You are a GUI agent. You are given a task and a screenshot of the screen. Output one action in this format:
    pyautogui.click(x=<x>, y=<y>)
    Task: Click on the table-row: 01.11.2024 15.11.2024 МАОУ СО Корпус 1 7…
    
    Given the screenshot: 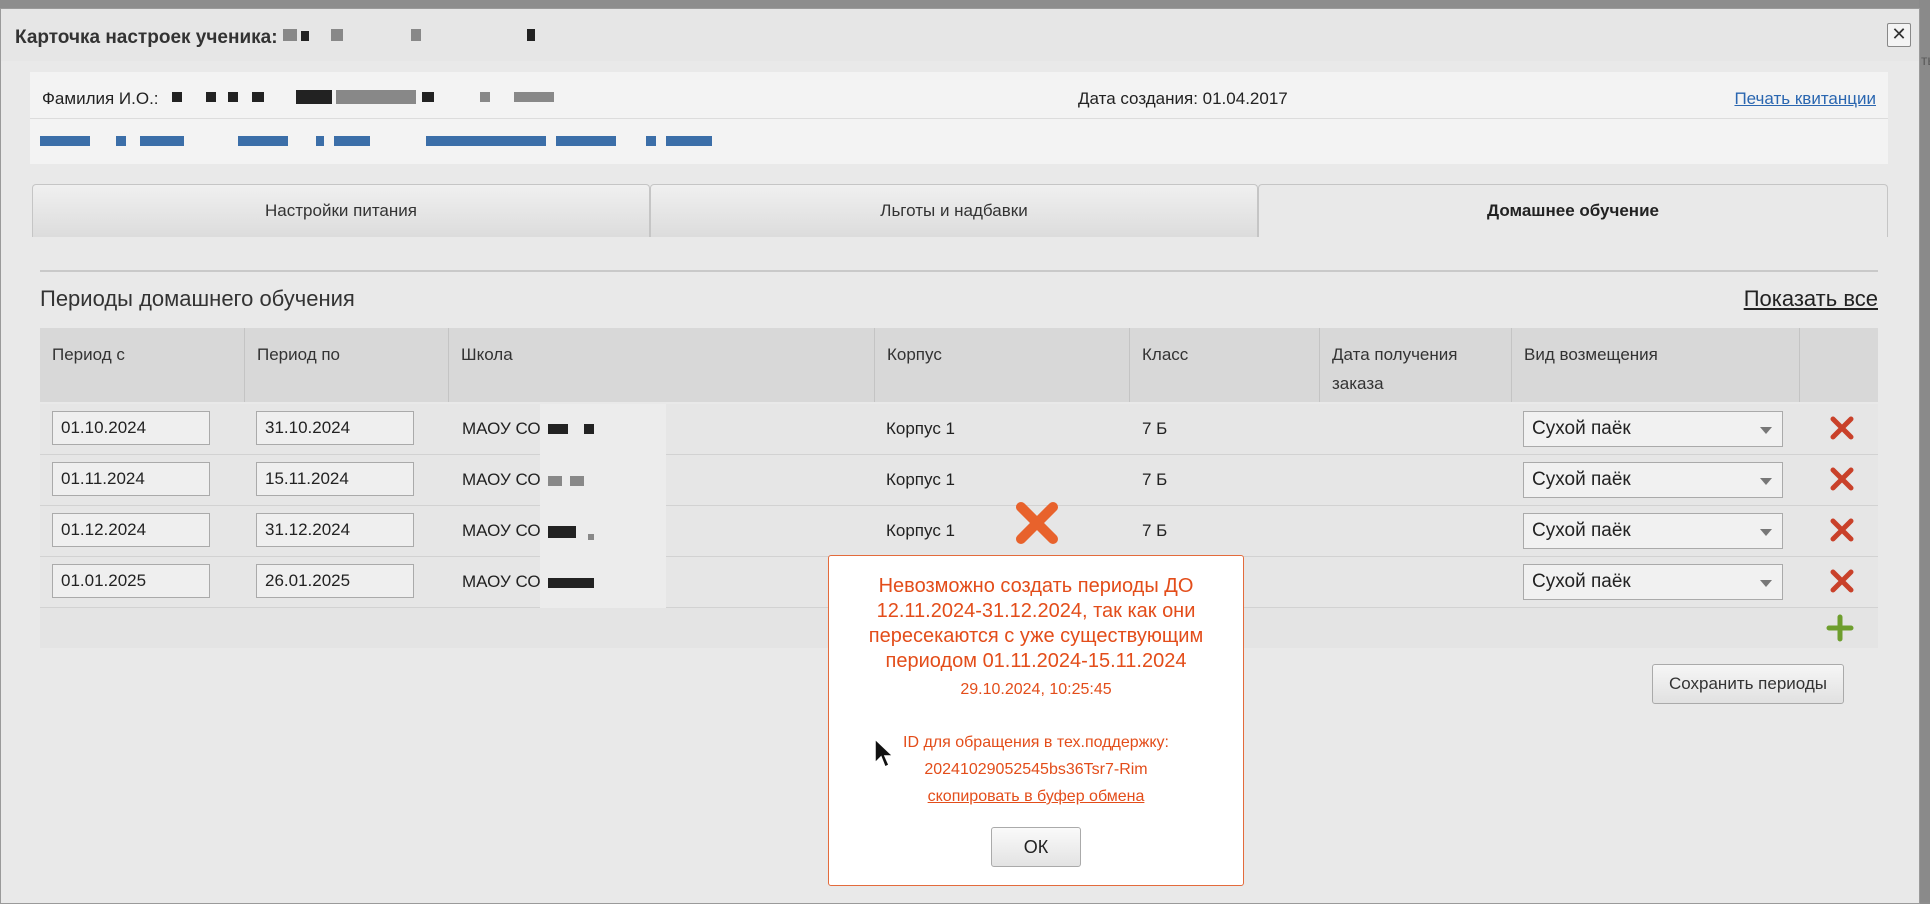 What is the action you would take?
    pyautogui.click(x=959, y=480)
    